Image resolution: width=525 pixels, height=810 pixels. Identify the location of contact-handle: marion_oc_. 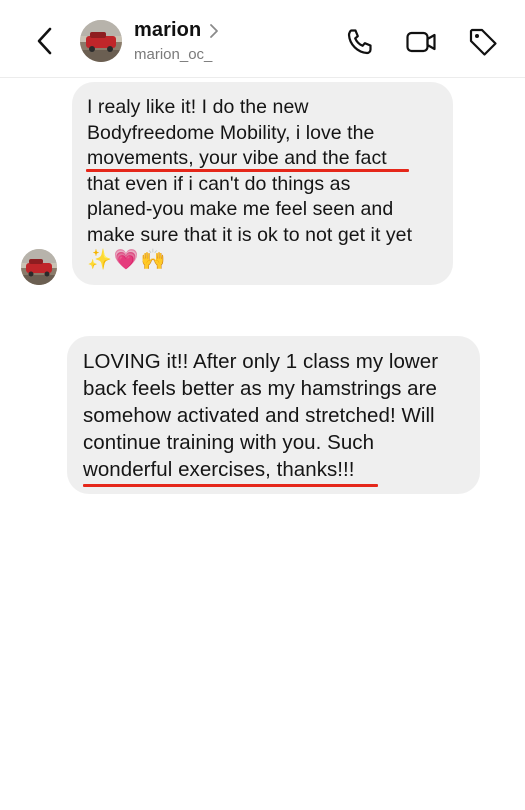
(173, 54).